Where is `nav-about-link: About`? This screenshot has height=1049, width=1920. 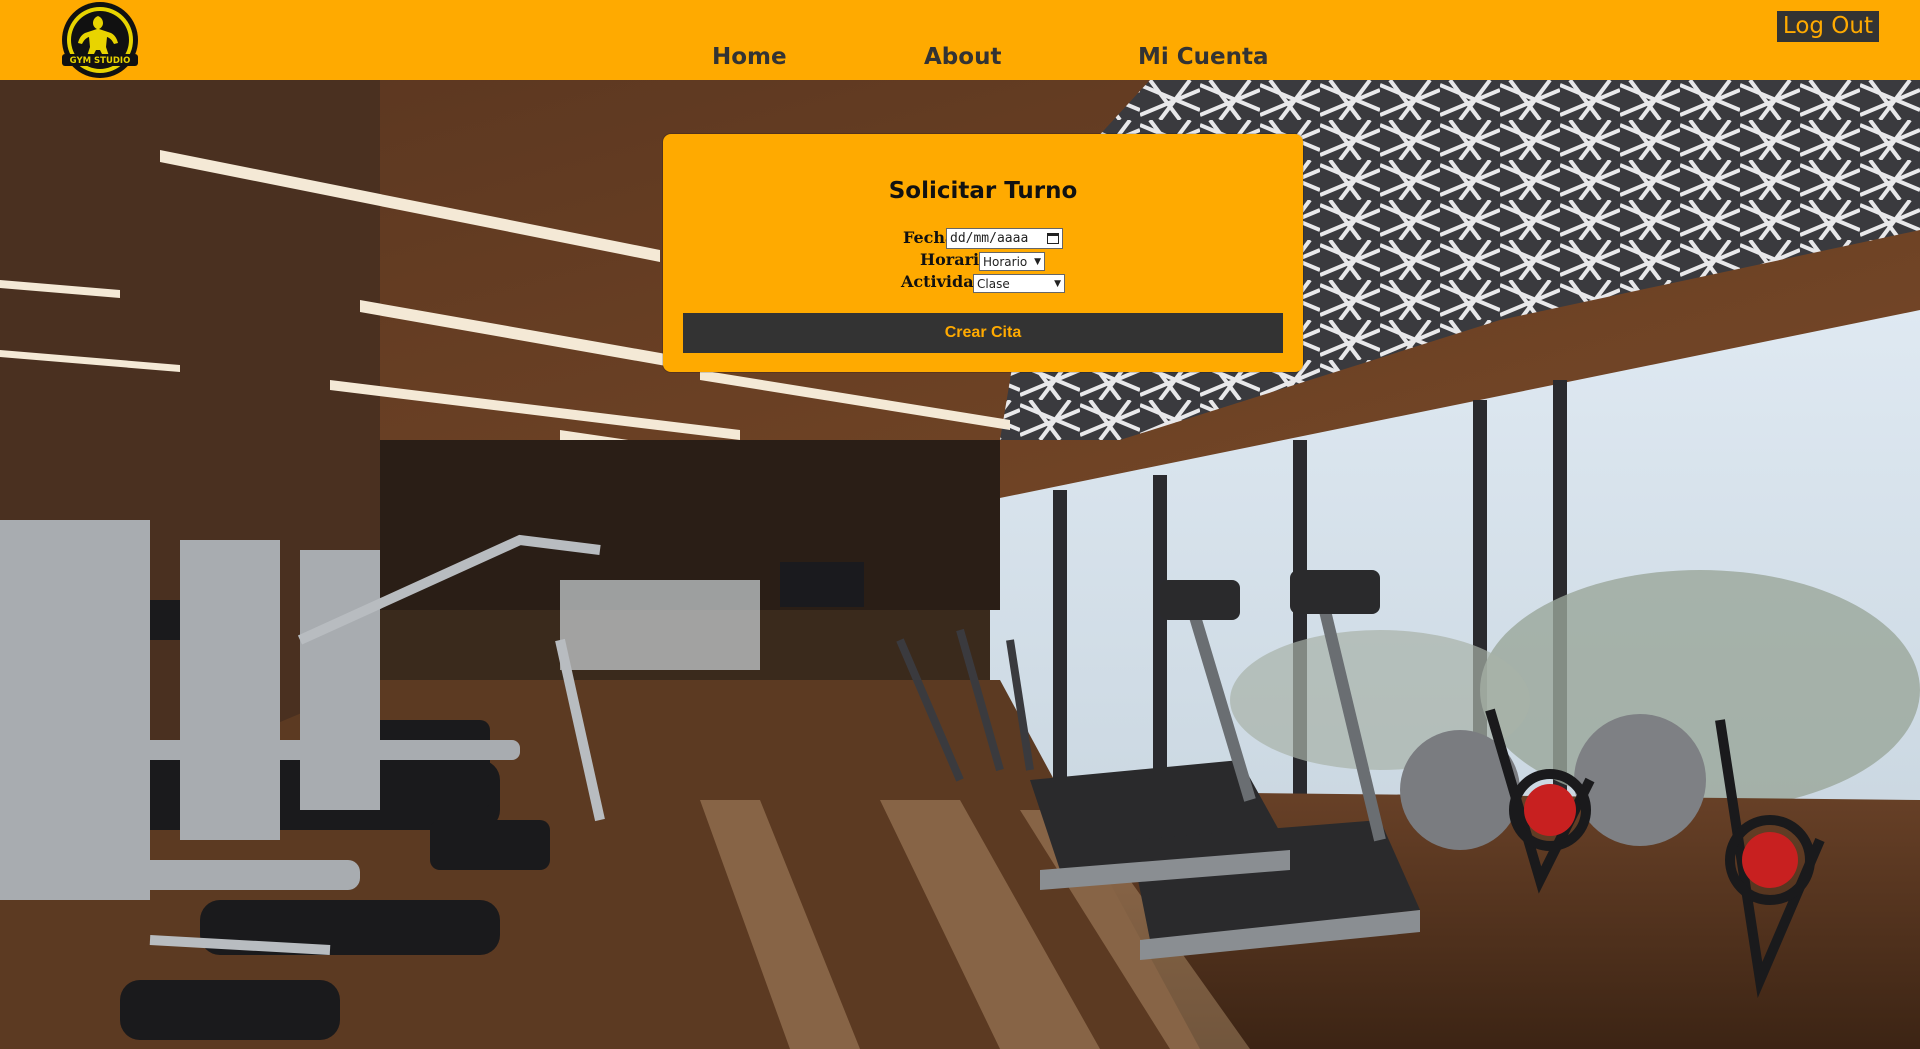 nav-about-link: About is located at coordinates (962, 57).